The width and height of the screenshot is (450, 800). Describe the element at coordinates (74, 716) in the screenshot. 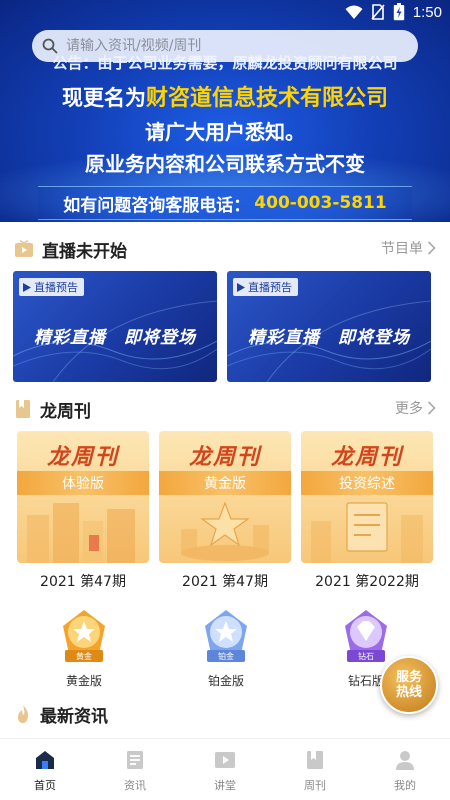

I see `news-section-title: 最新资讯` at that location.